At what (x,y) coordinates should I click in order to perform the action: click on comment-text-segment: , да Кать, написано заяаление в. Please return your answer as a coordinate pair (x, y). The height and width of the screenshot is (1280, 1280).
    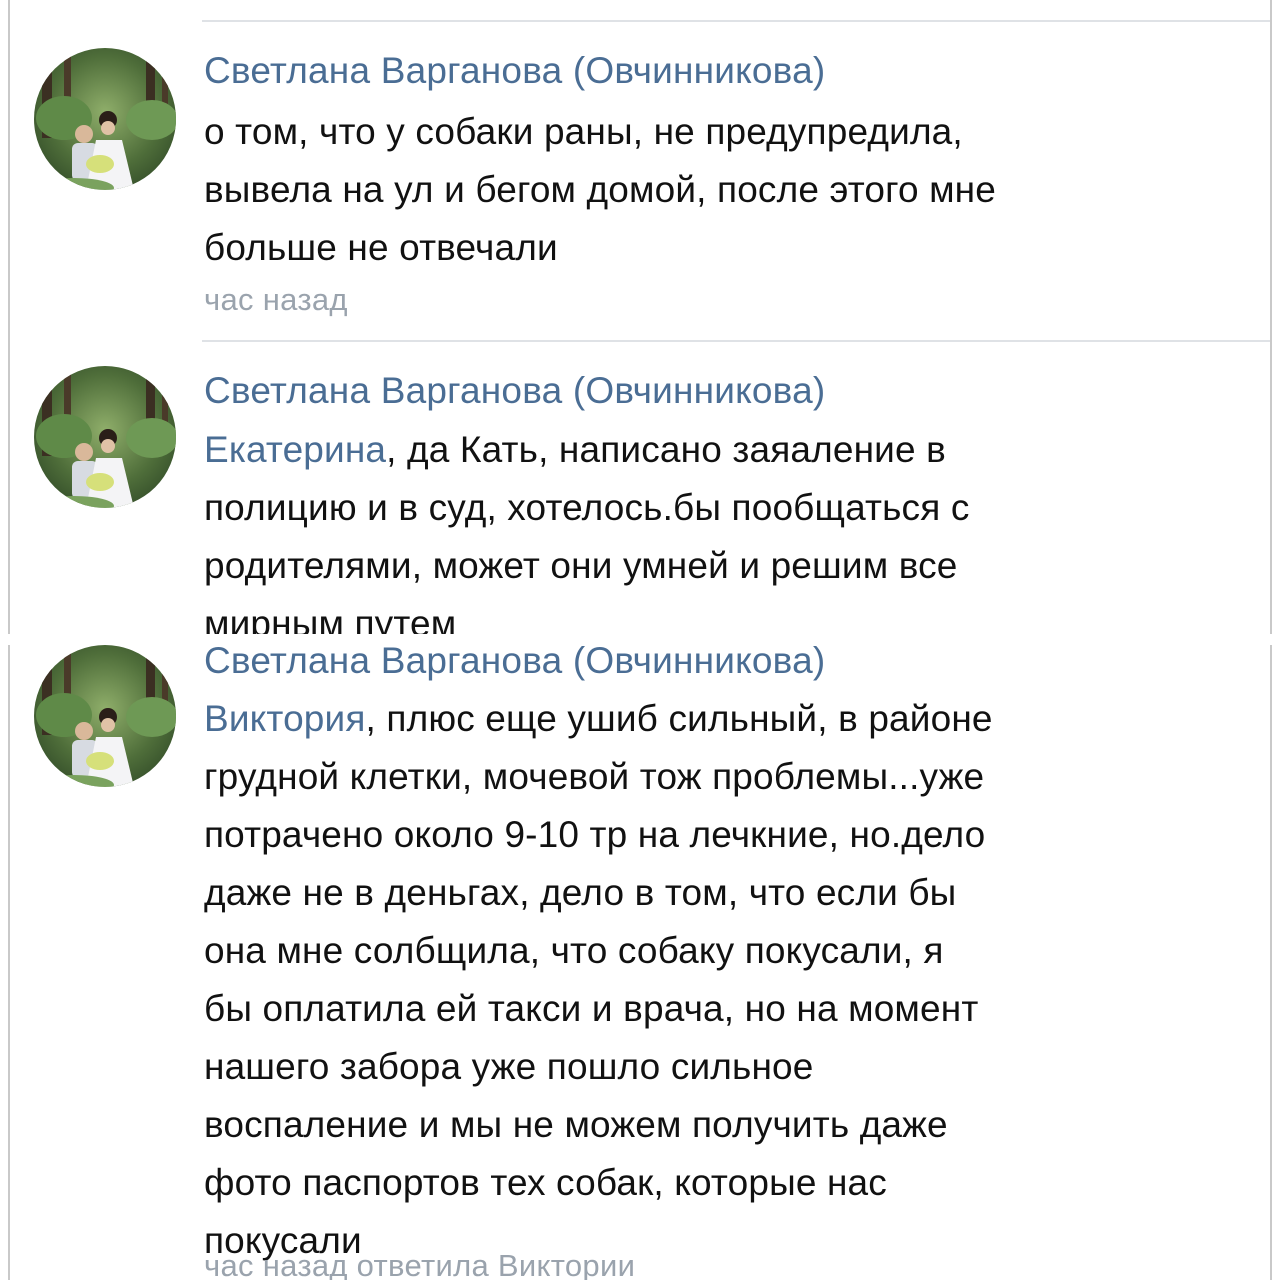
    Looking at the image, I should click on (666, 449).